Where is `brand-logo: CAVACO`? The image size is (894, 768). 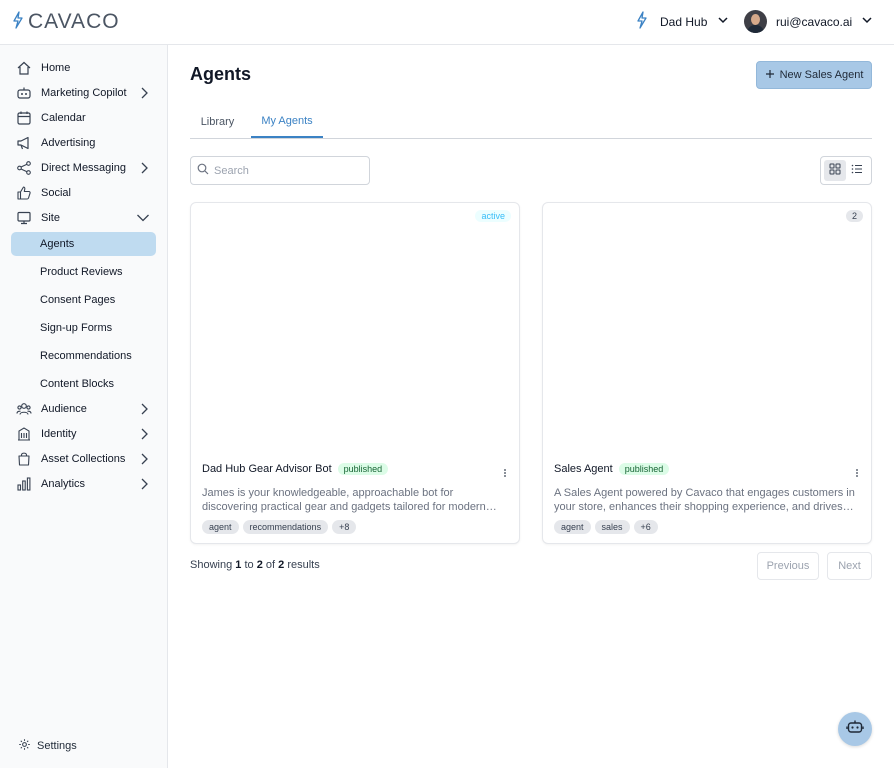 brand-logo: CAVACO is located at coordinates (66, 22).